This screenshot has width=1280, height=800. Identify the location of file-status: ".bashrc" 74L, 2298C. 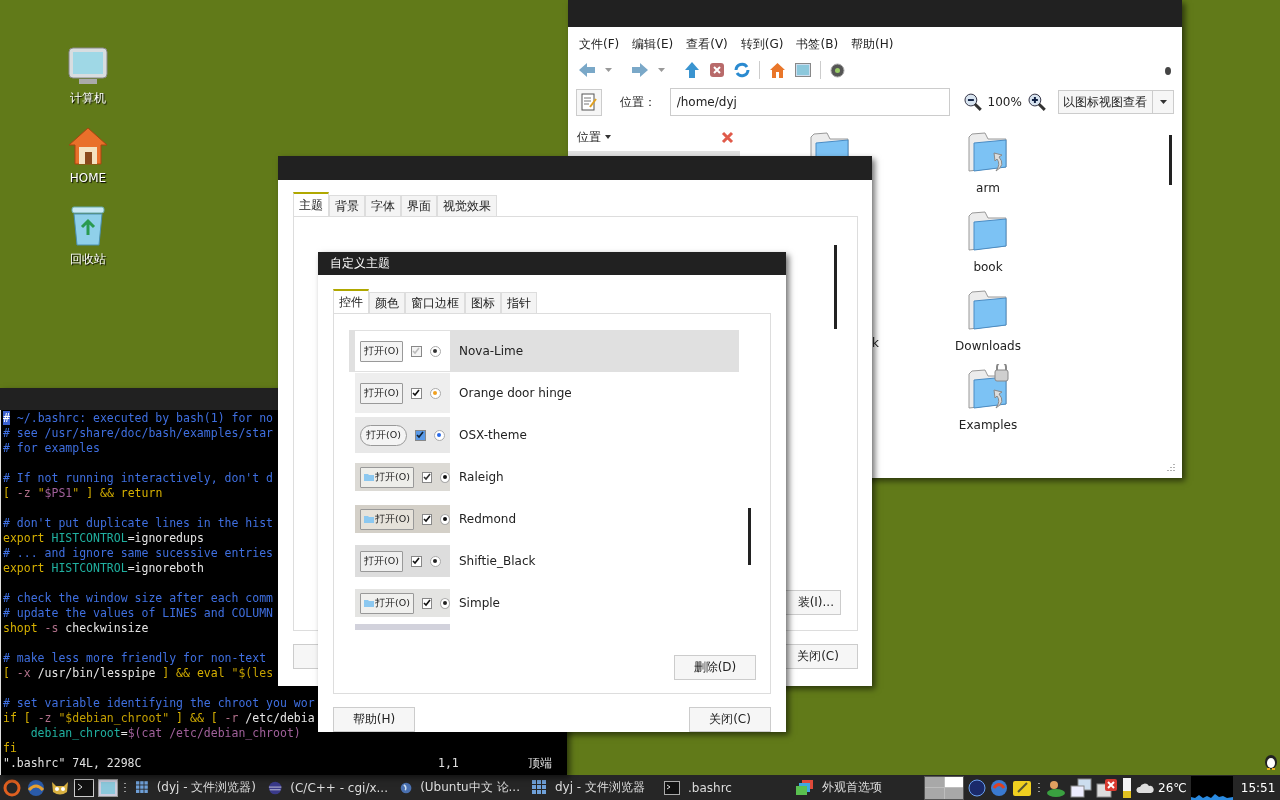
(73, 763).